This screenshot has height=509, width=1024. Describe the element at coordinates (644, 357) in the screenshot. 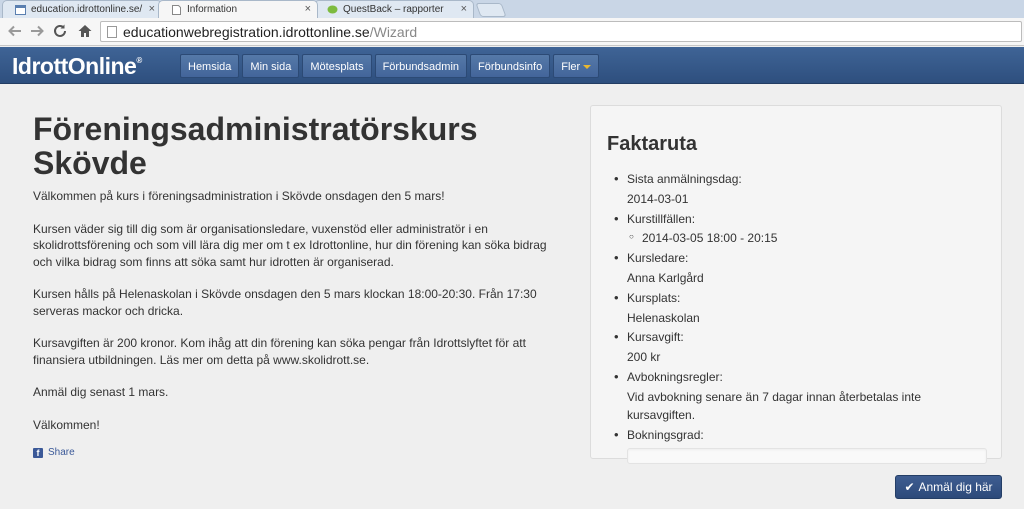

I see `fact-value-fee: 200 kr` at that location.